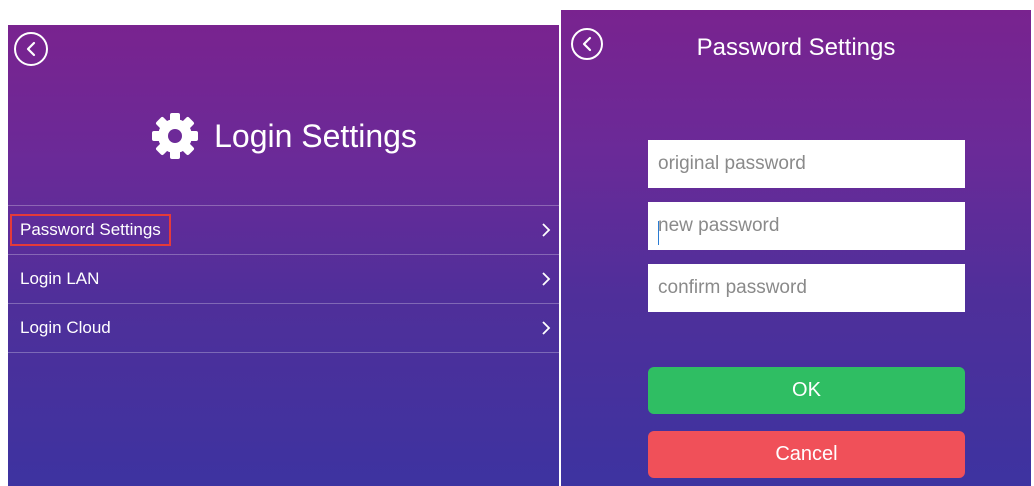 This screenshot has height=486, width=1034. What do you see at coordinates (806, 226) in the screenshot?
I see `new-password-field` at bounding box center [806, 226].